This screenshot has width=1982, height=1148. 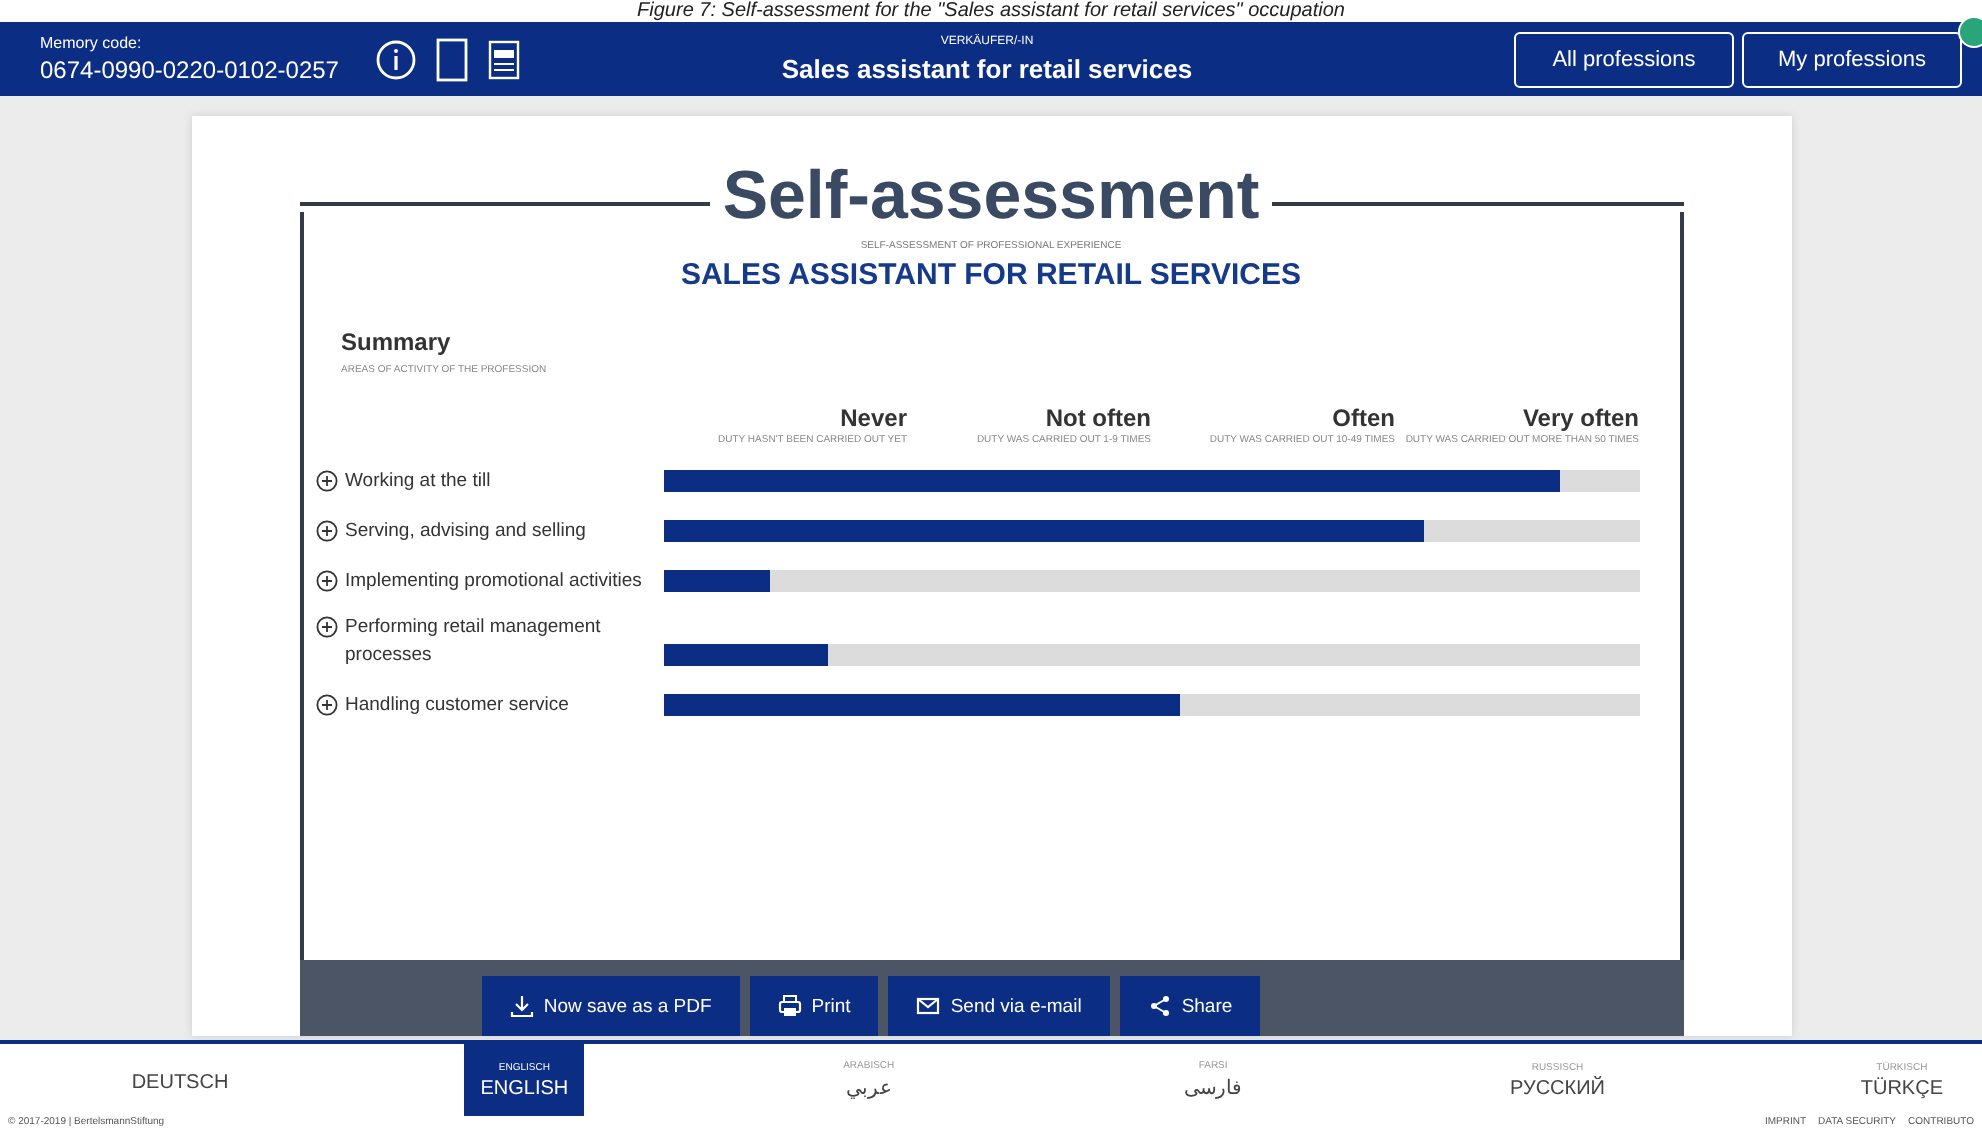 What do you see at coordinates (474, 642) in the screenshot?
I see `activity-name: Performing retail management processes` at bounding box center [474, 642].